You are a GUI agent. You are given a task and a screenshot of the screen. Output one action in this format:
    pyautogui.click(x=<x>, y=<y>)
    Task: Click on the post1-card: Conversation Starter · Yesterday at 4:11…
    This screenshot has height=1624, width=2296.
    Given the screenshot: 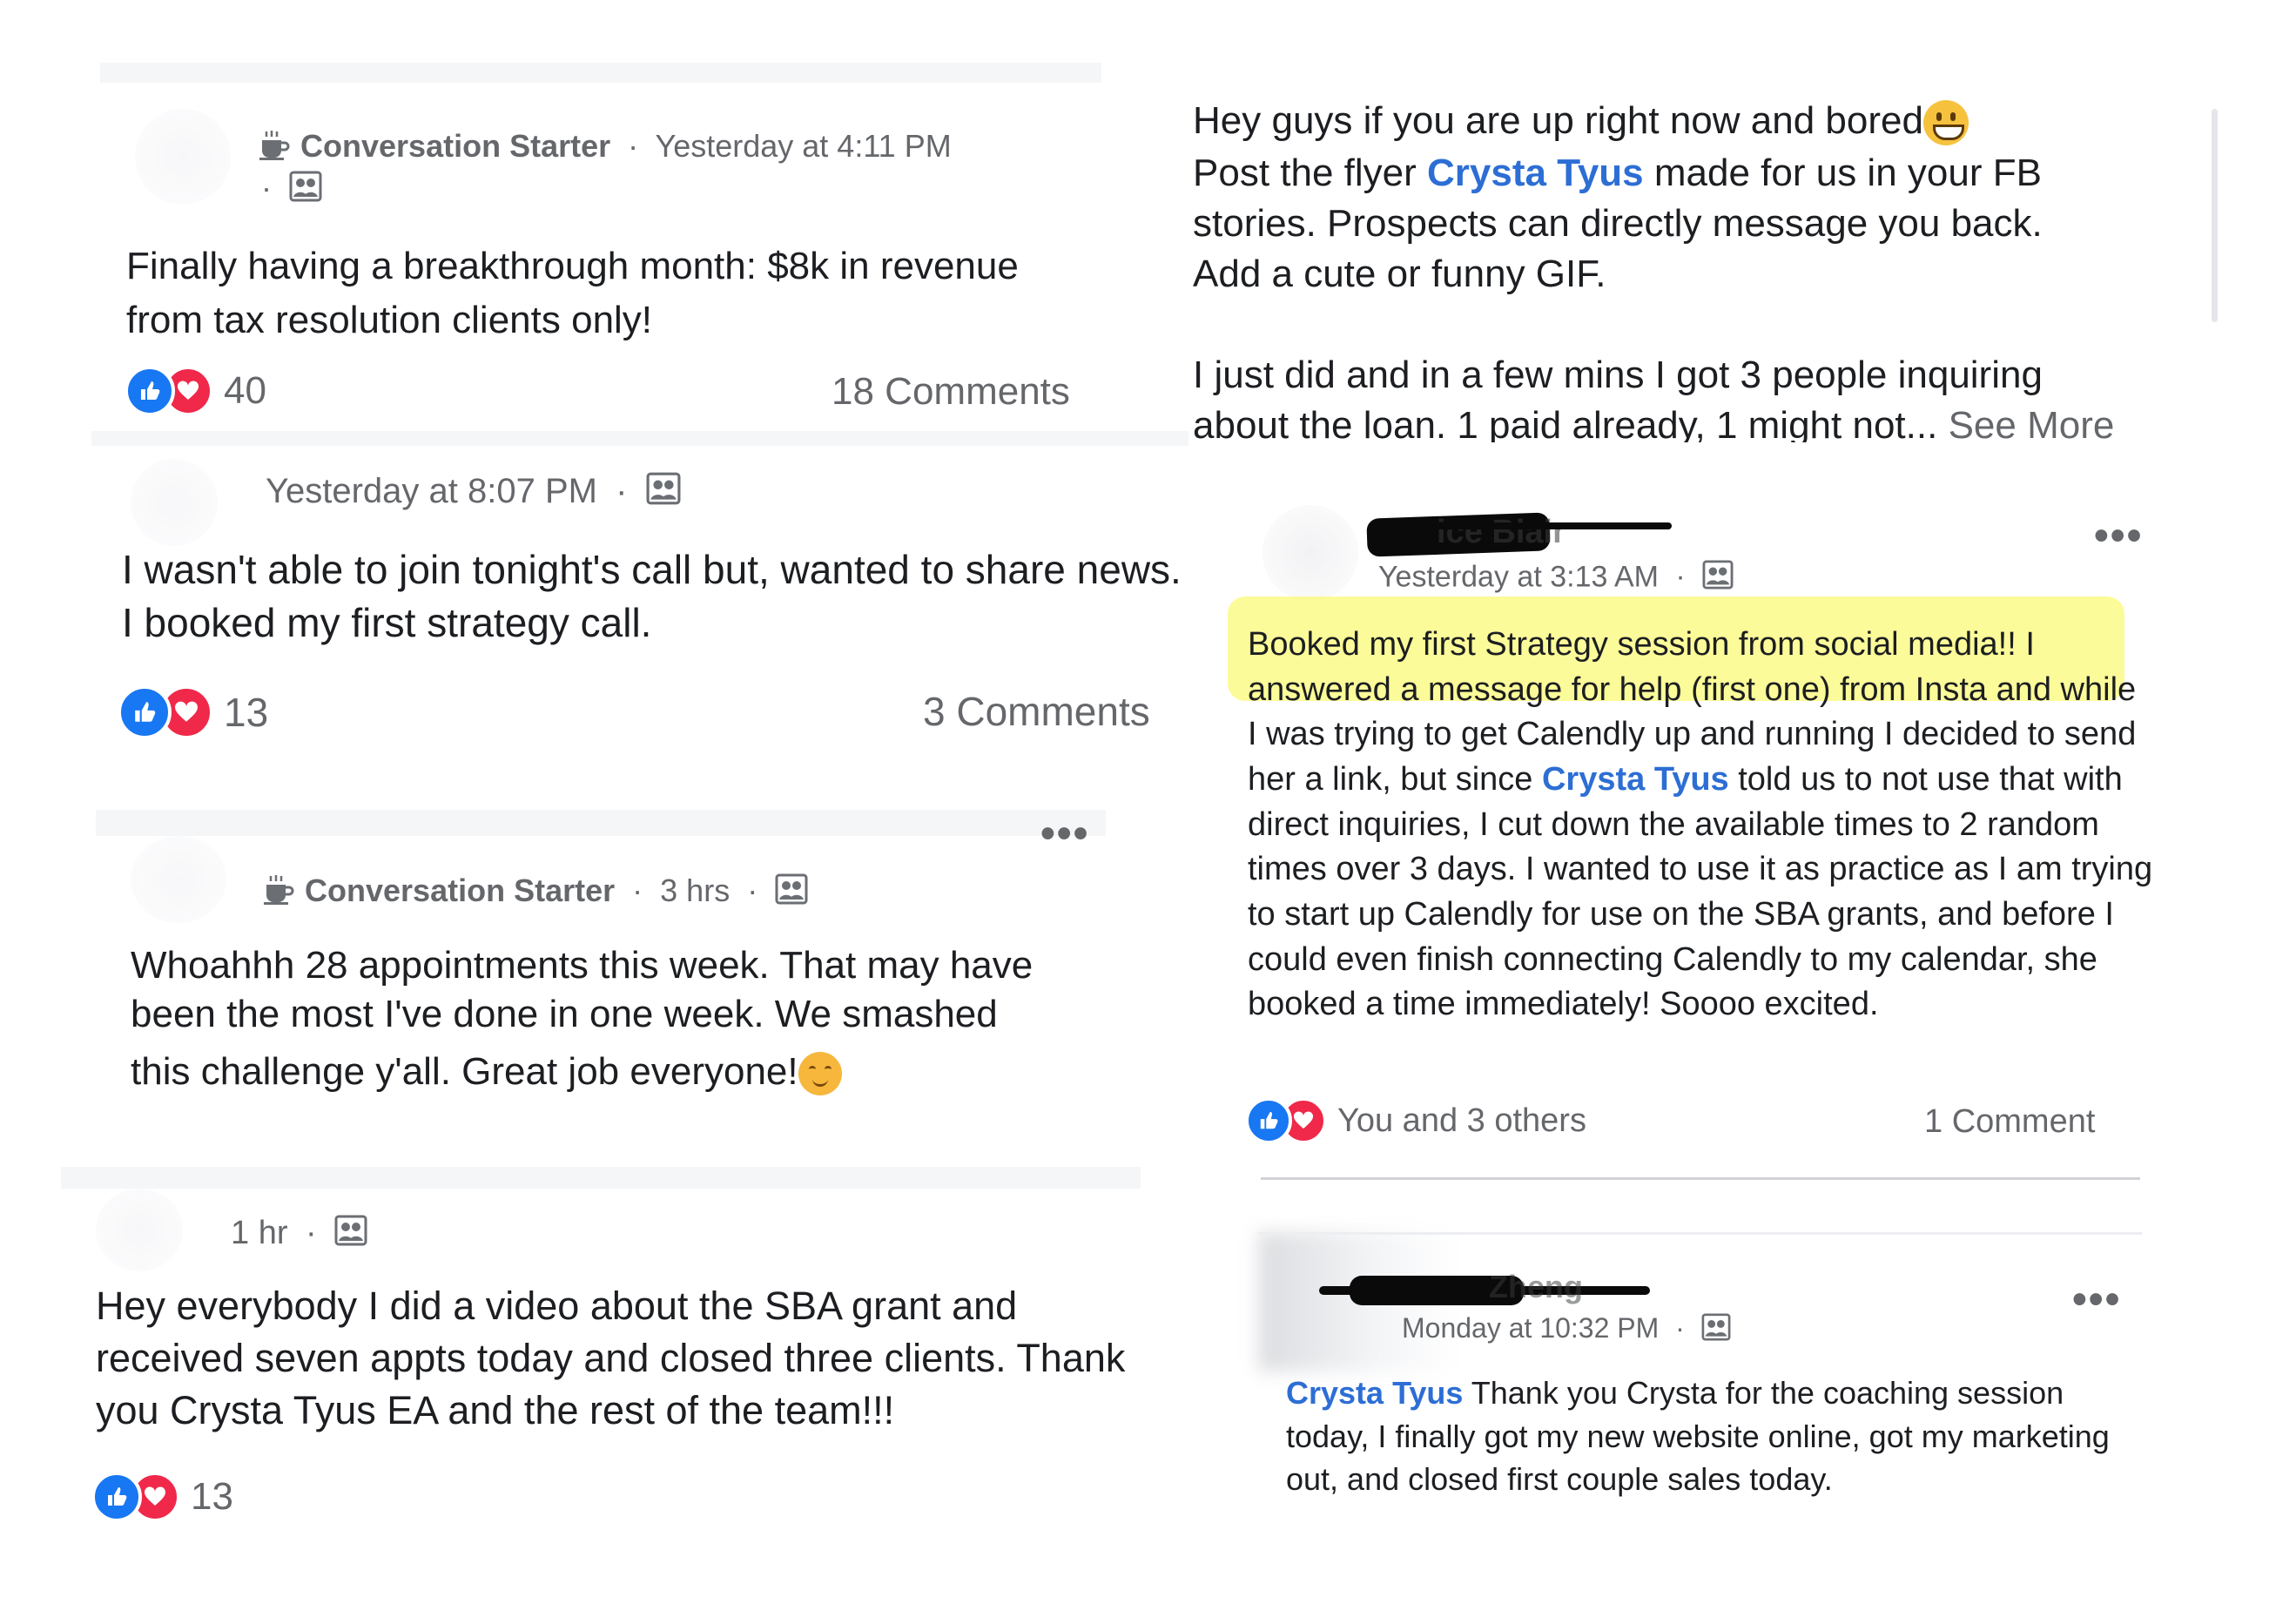 What is the action you would take?
    pyautogui.click(x=600, y=257)
    